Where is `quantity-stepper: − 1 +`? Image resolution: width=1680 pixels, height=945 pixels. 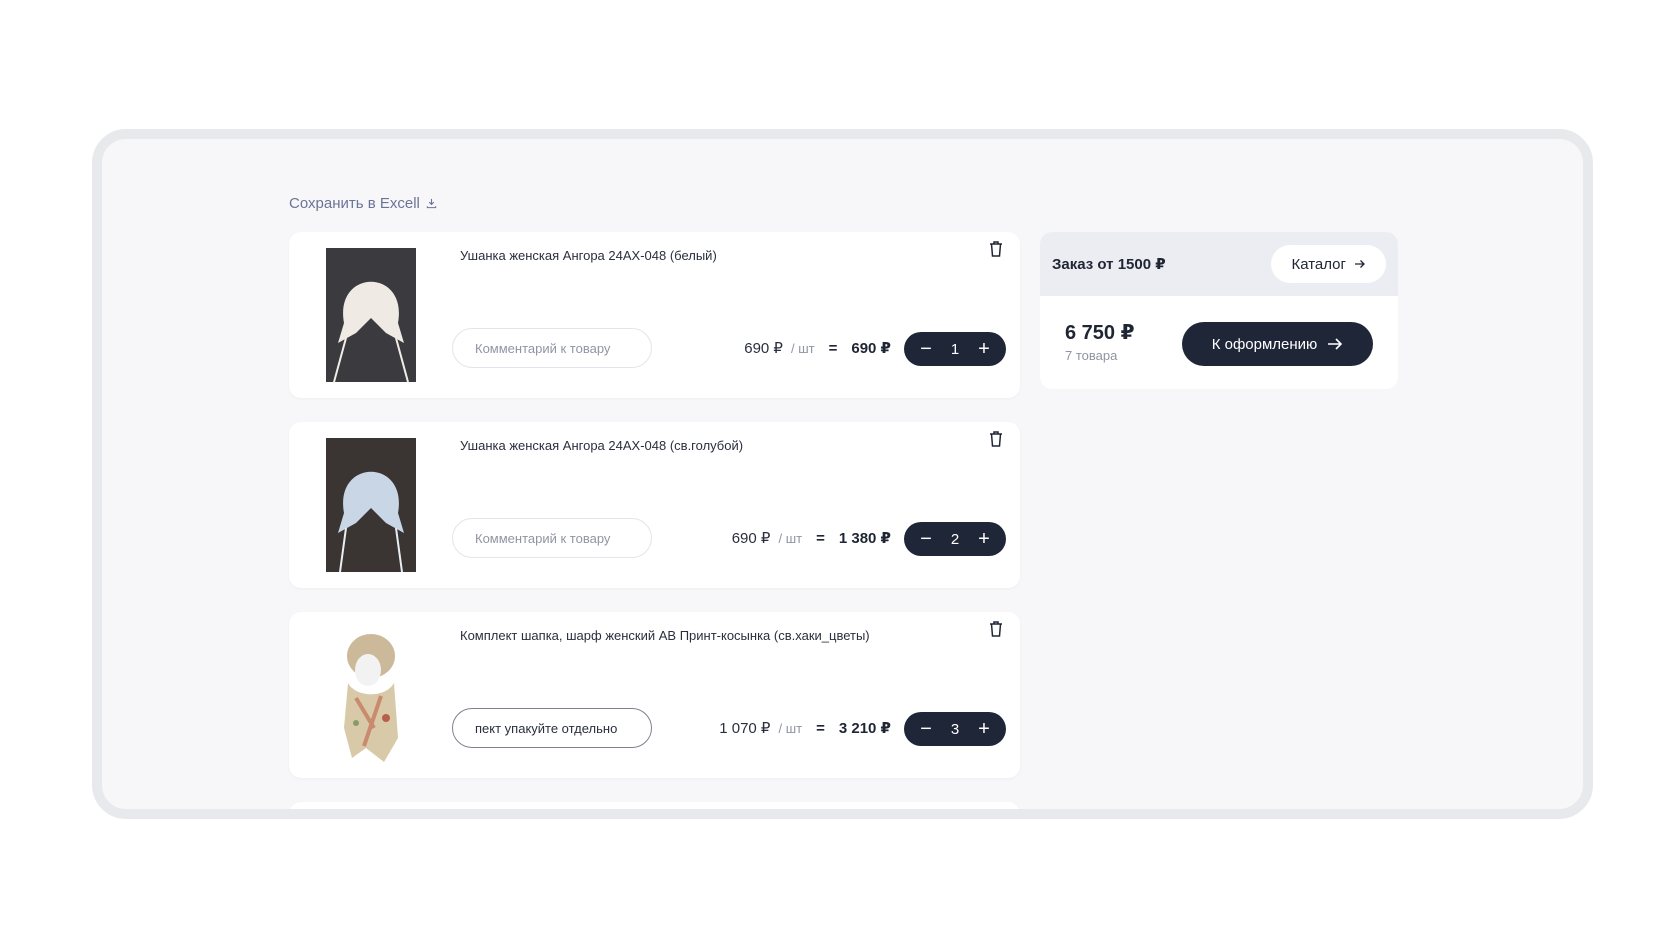
quantity-stepper: − 1 + is located at coordinates (955, 349).